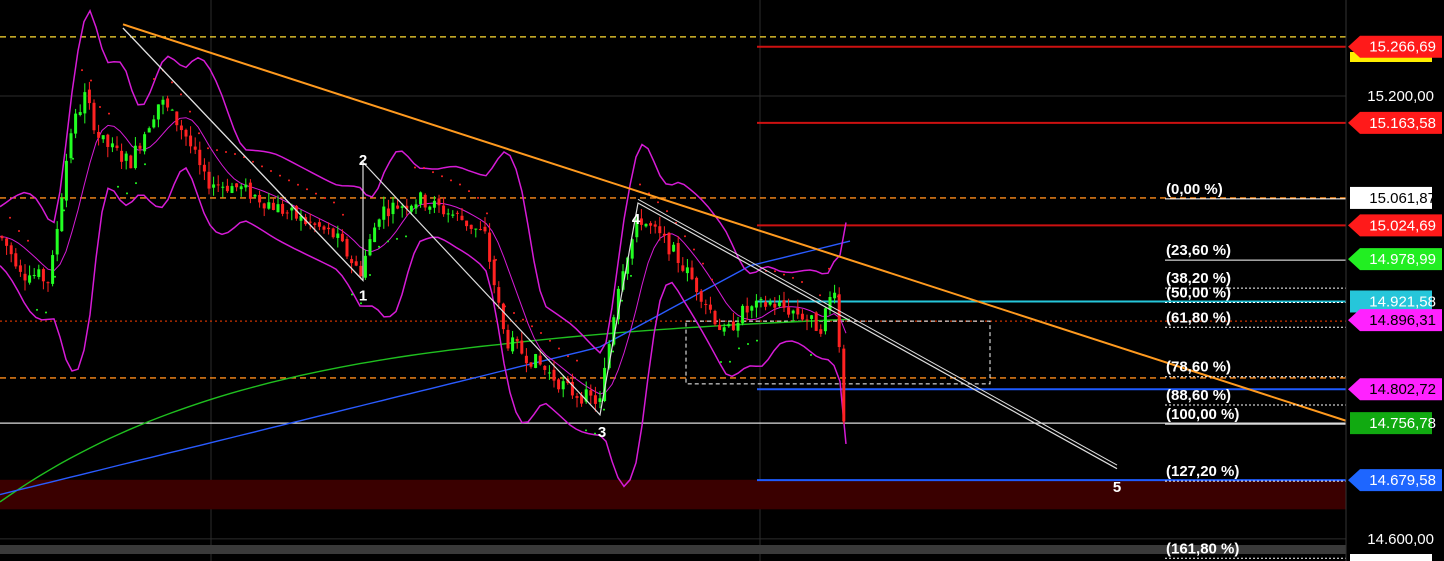 The image size is (1444, 561). What do you see at coordinates (1393, 197) in the screenshot?
I see `price-tag: 15.061,87` at bounding box center [1393, 197].